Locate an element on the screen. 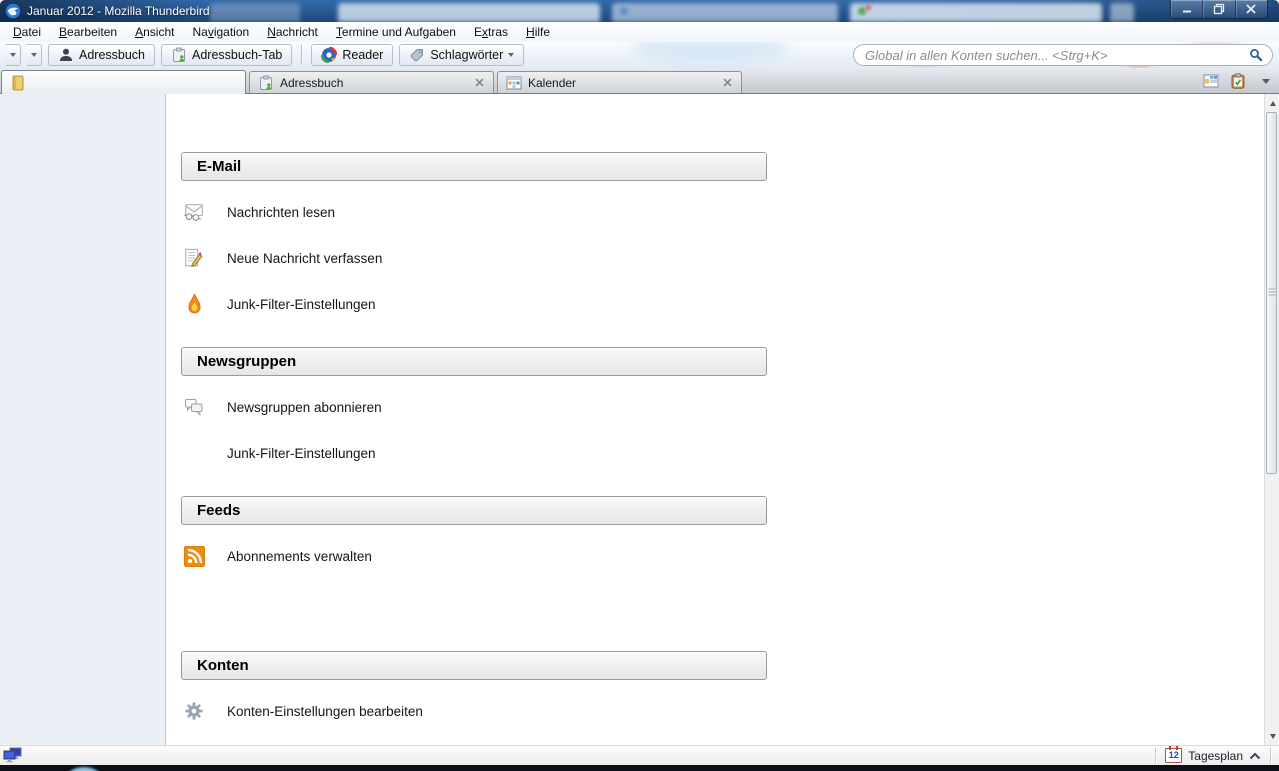 The image size is (1279, 771). scrollbar-thumb is located at coordinates (1271, 293).